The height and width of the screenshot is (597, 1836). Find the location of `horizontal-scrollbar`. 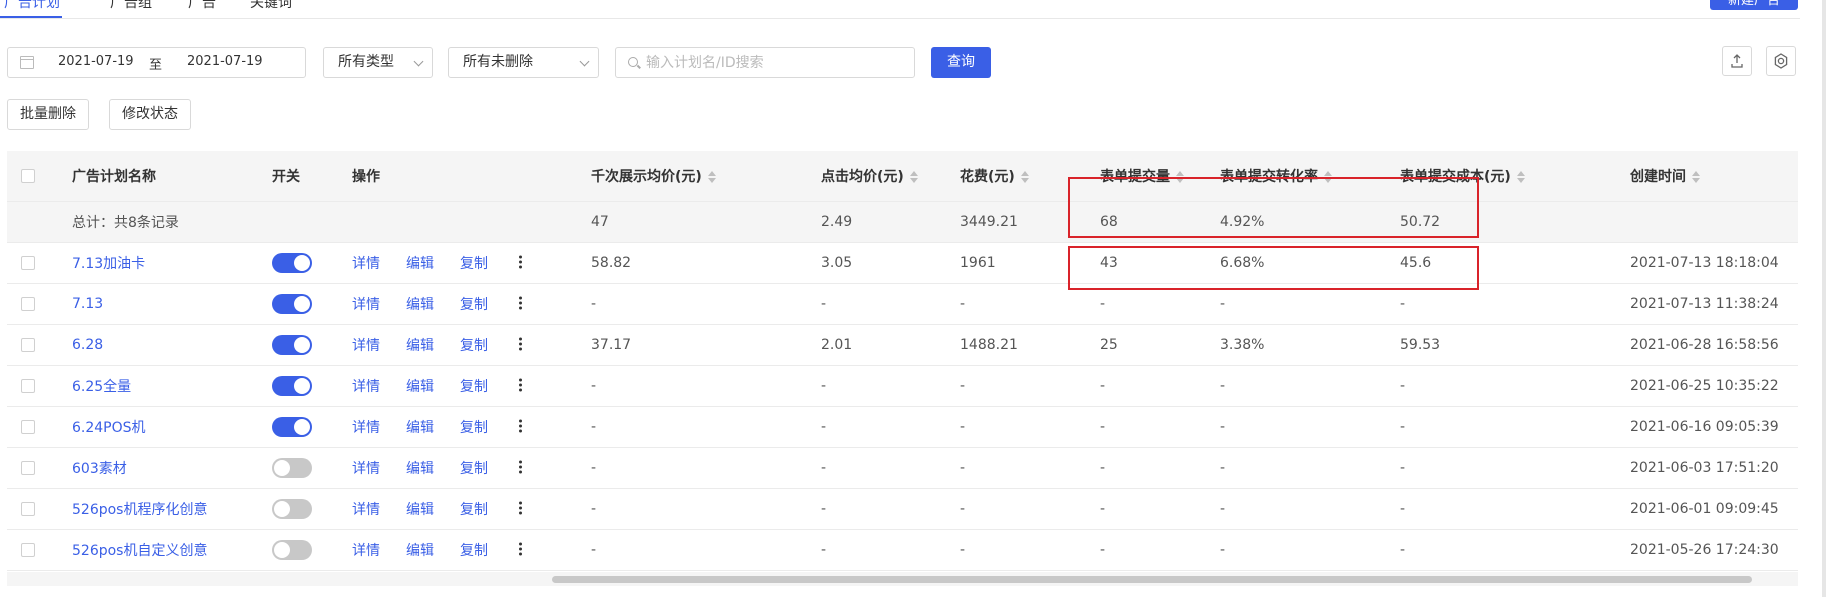

horizontal-scrollbar is located at coordinates (902, 579).